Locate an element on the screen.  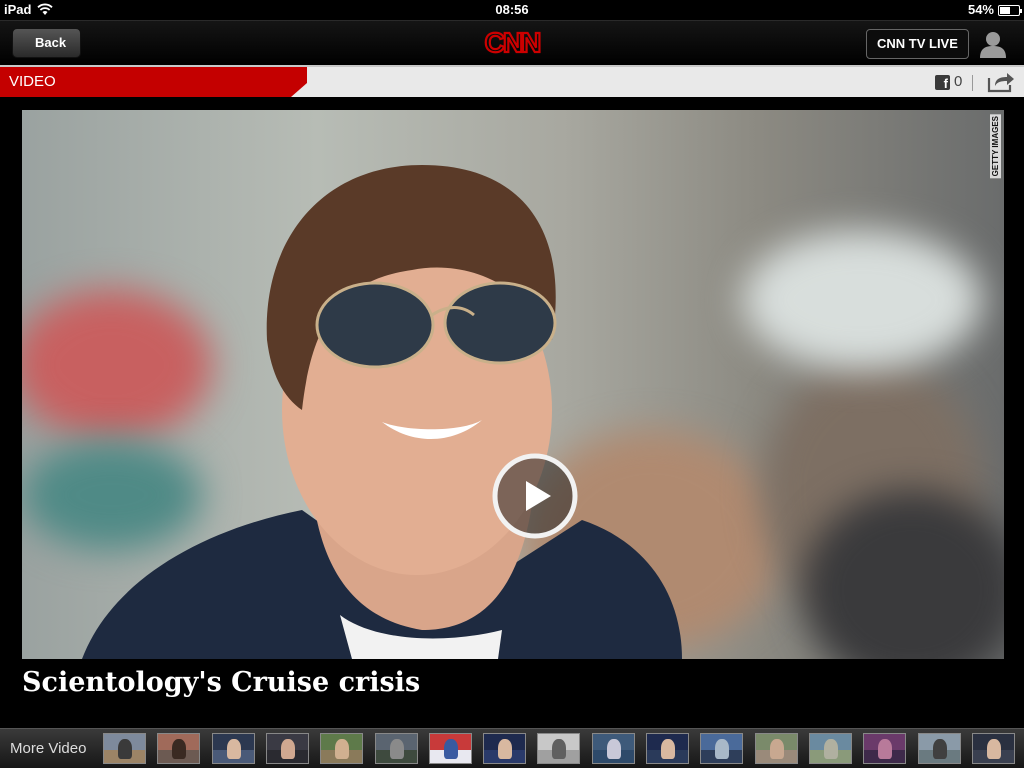
more-video-filmstrip: More Video is located at coordinates (512, 748).